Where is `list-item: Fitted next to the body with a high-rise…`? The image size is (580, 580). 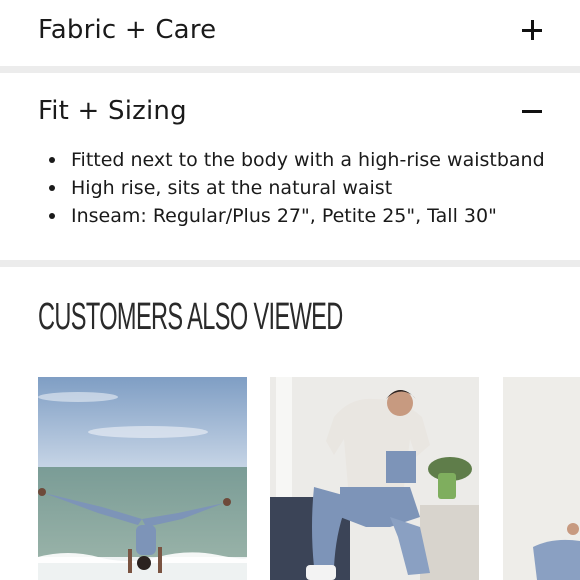 list-item: Fitted next to the body with a high-rise… is located at coordinates (291, 160).